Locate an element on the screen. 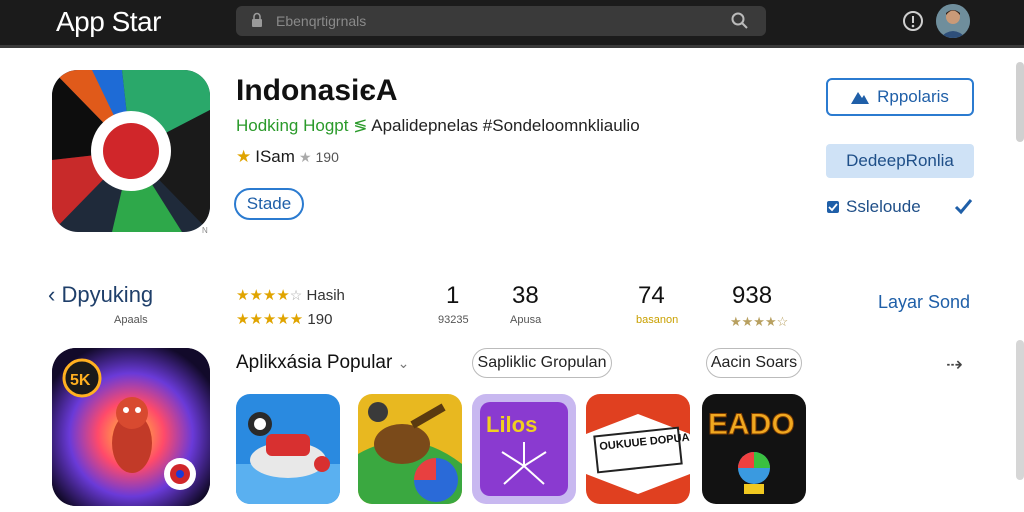 This screenshot has width=1024, height=512. star-filled-icon: ★ is located at coordinates (244, 156).